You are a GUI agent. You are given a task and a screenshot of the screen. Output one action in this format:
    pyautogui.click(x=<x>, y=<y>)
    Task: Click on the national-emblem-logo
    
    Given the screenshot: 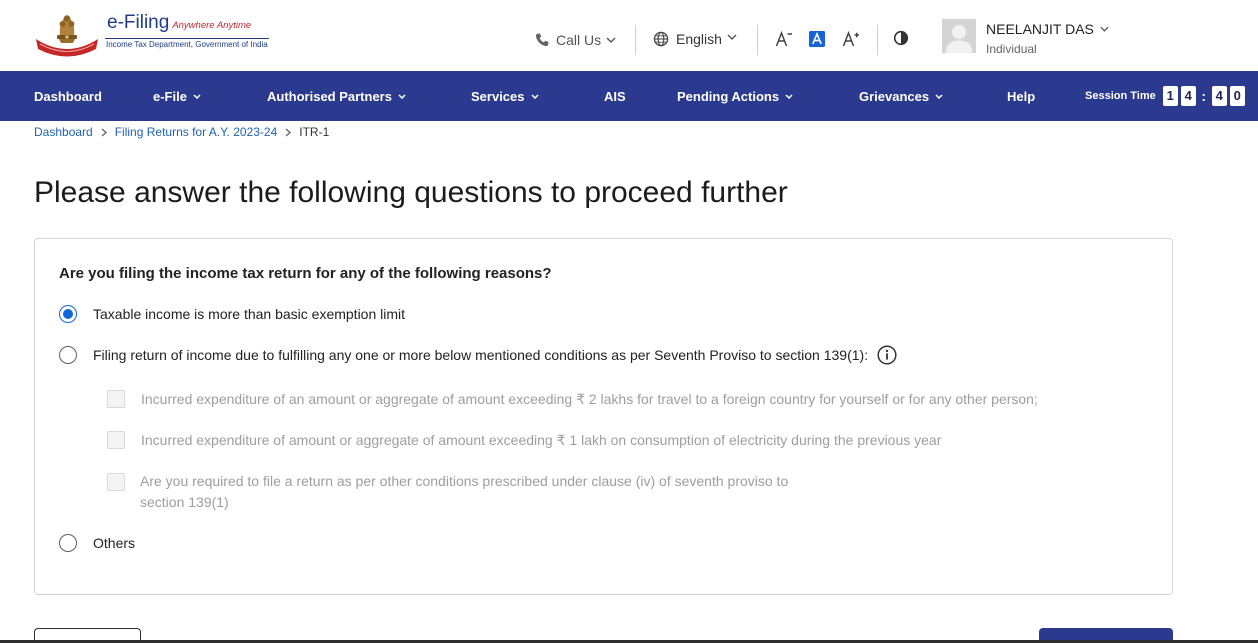 What is the action you would take?
    pyautogui.click(x=67, y=36)
    